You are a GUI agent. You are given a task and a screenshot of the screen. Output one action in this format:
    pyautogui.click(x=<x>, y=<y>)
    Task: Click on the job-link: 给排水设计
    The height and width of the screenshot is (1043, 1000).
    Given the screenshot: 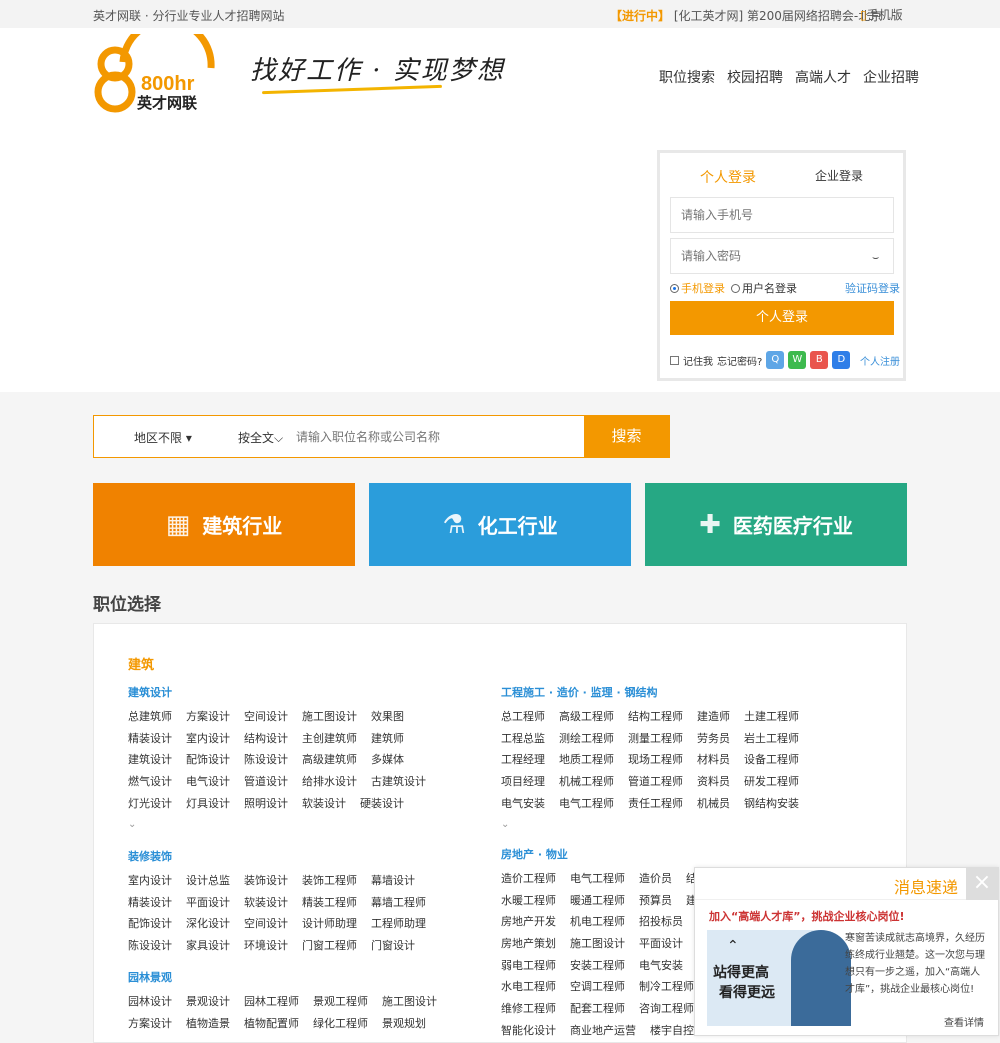 What is the action you would take?
    pyautogui.click(x=329, y=782)
    